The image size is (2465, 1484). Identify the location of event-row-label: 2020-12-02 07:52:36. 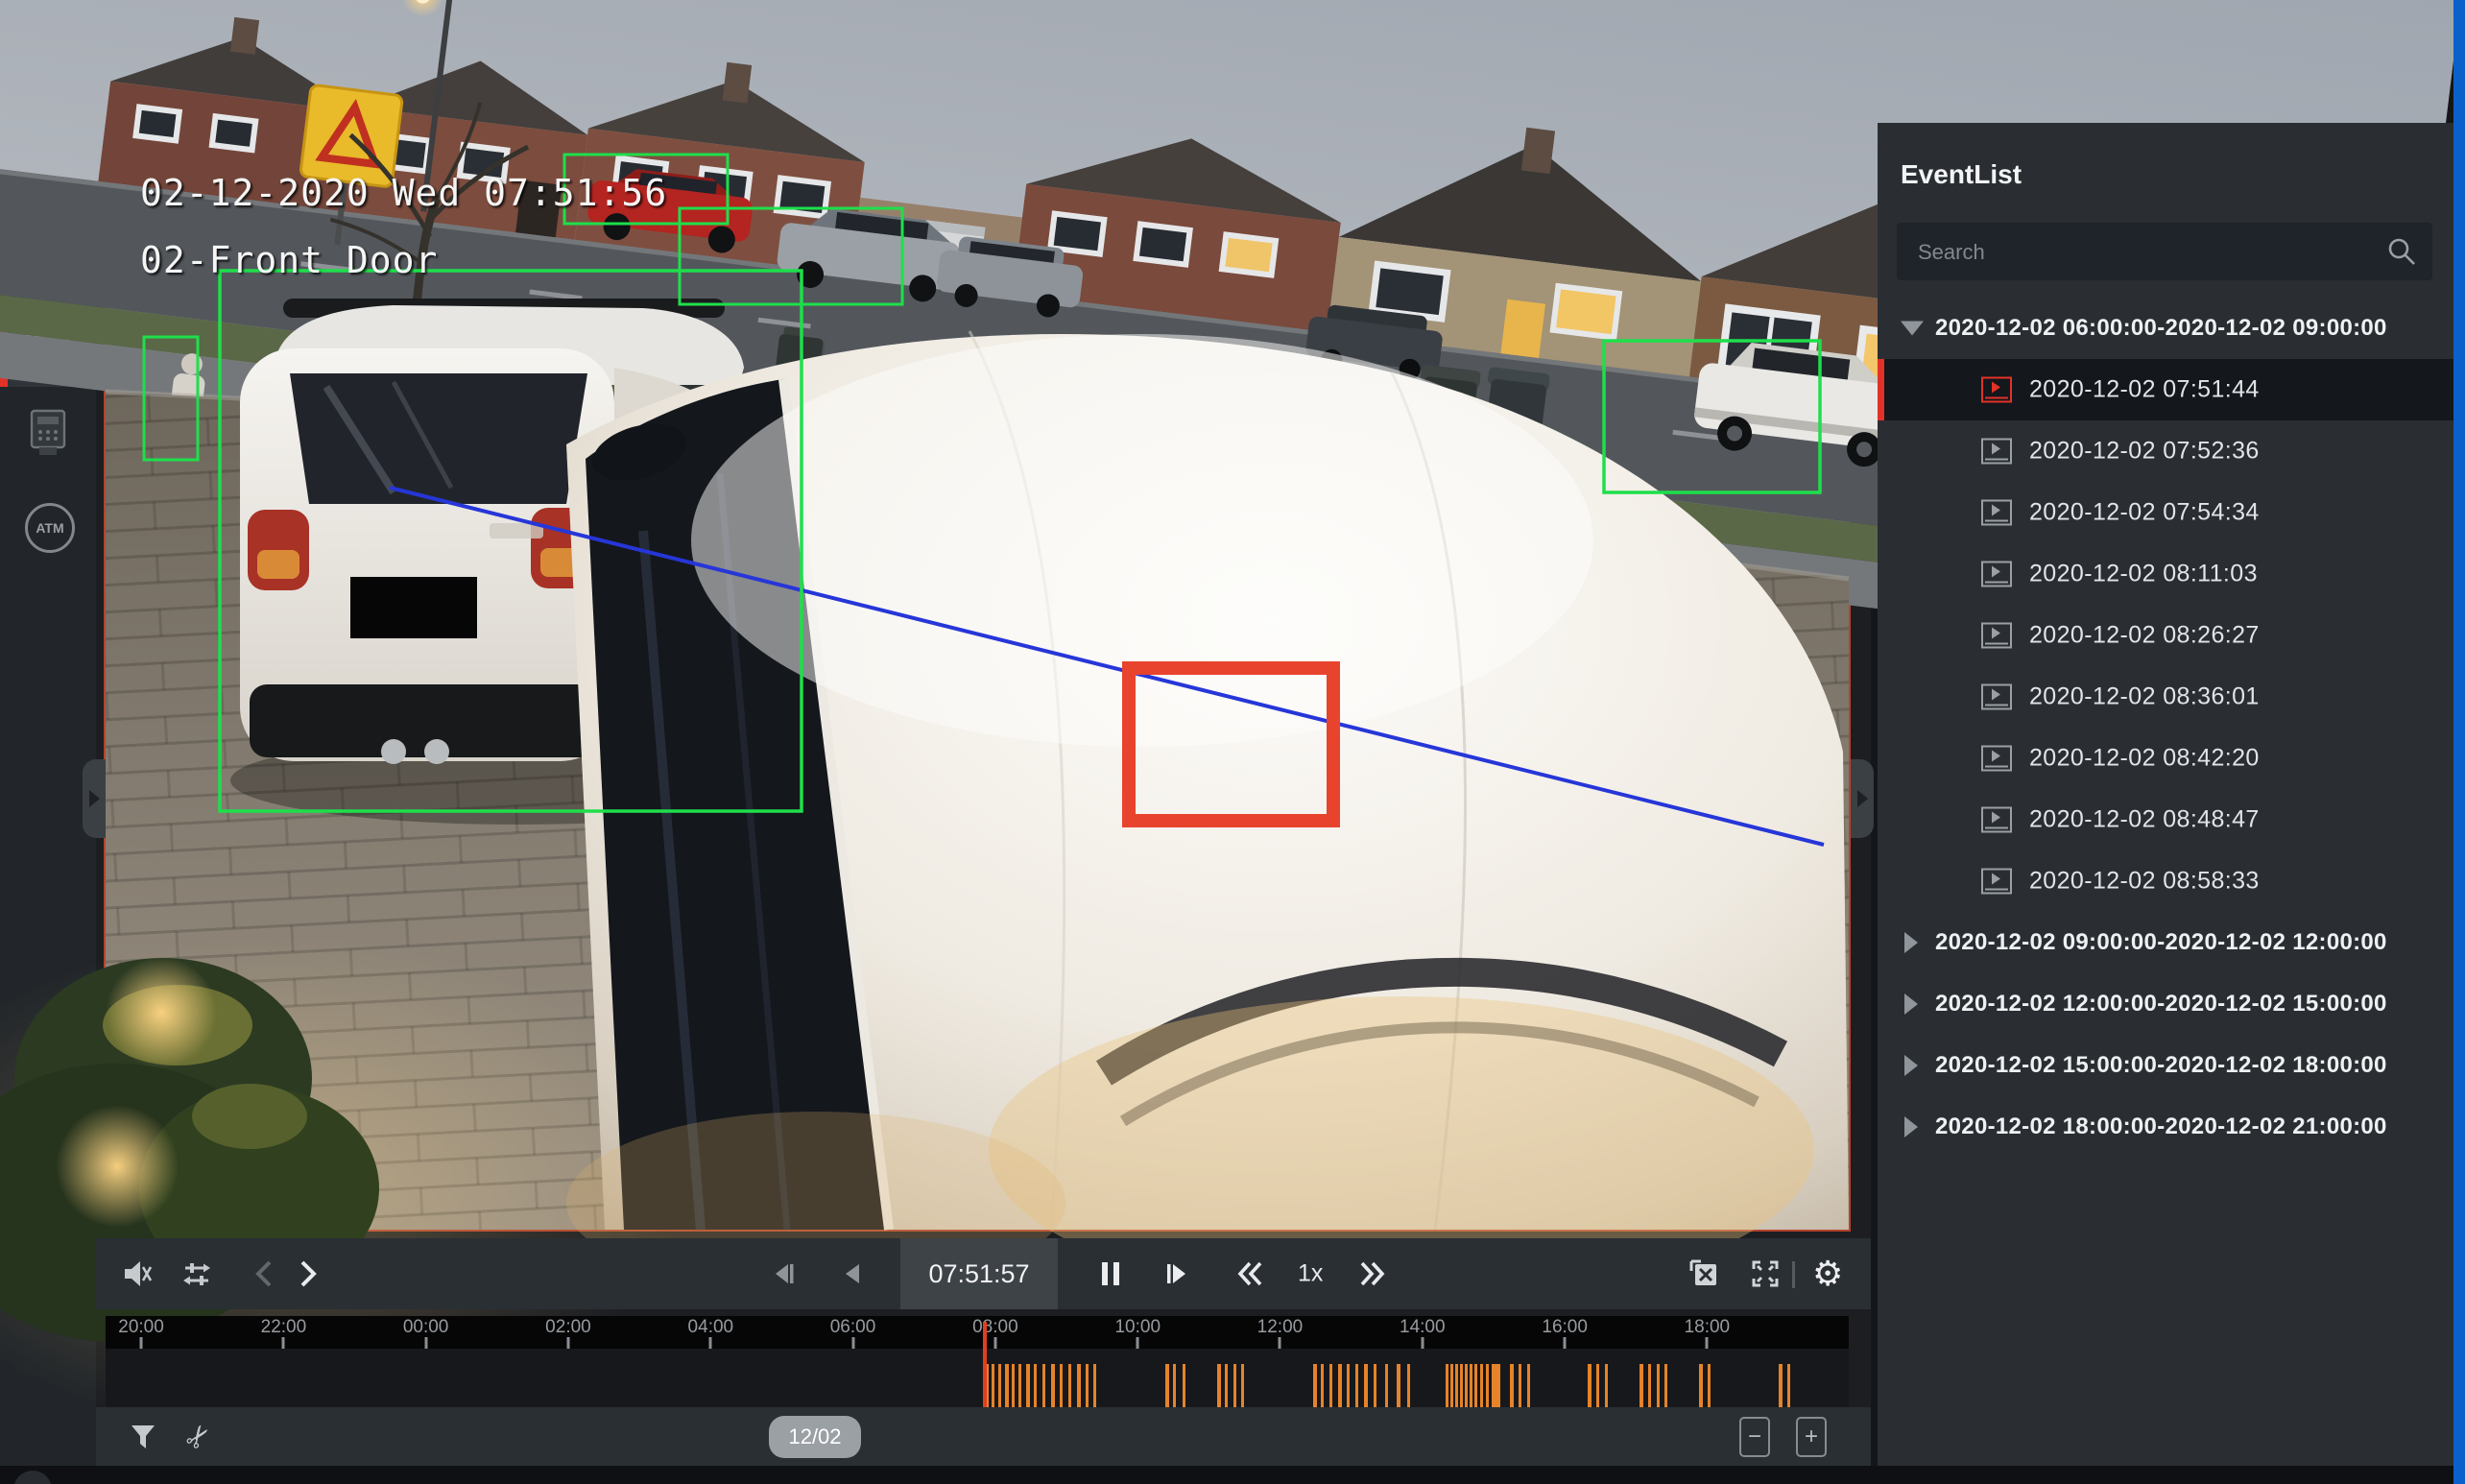
(2145, 451).